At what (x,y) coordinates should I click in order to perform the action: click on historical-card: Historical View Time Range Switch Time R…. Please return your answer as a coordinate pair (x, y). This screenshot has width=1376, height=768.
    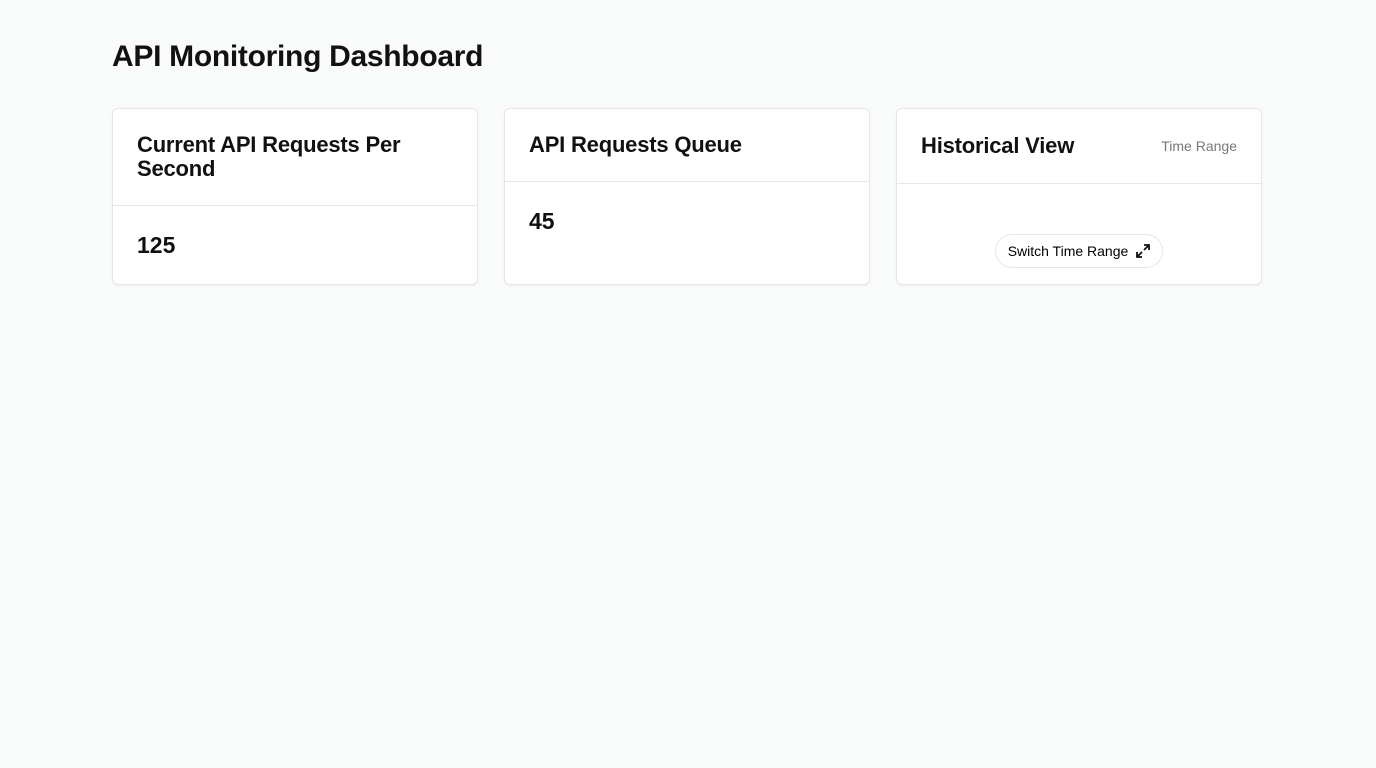
    Looking at the image, I should click on (1079, 196).